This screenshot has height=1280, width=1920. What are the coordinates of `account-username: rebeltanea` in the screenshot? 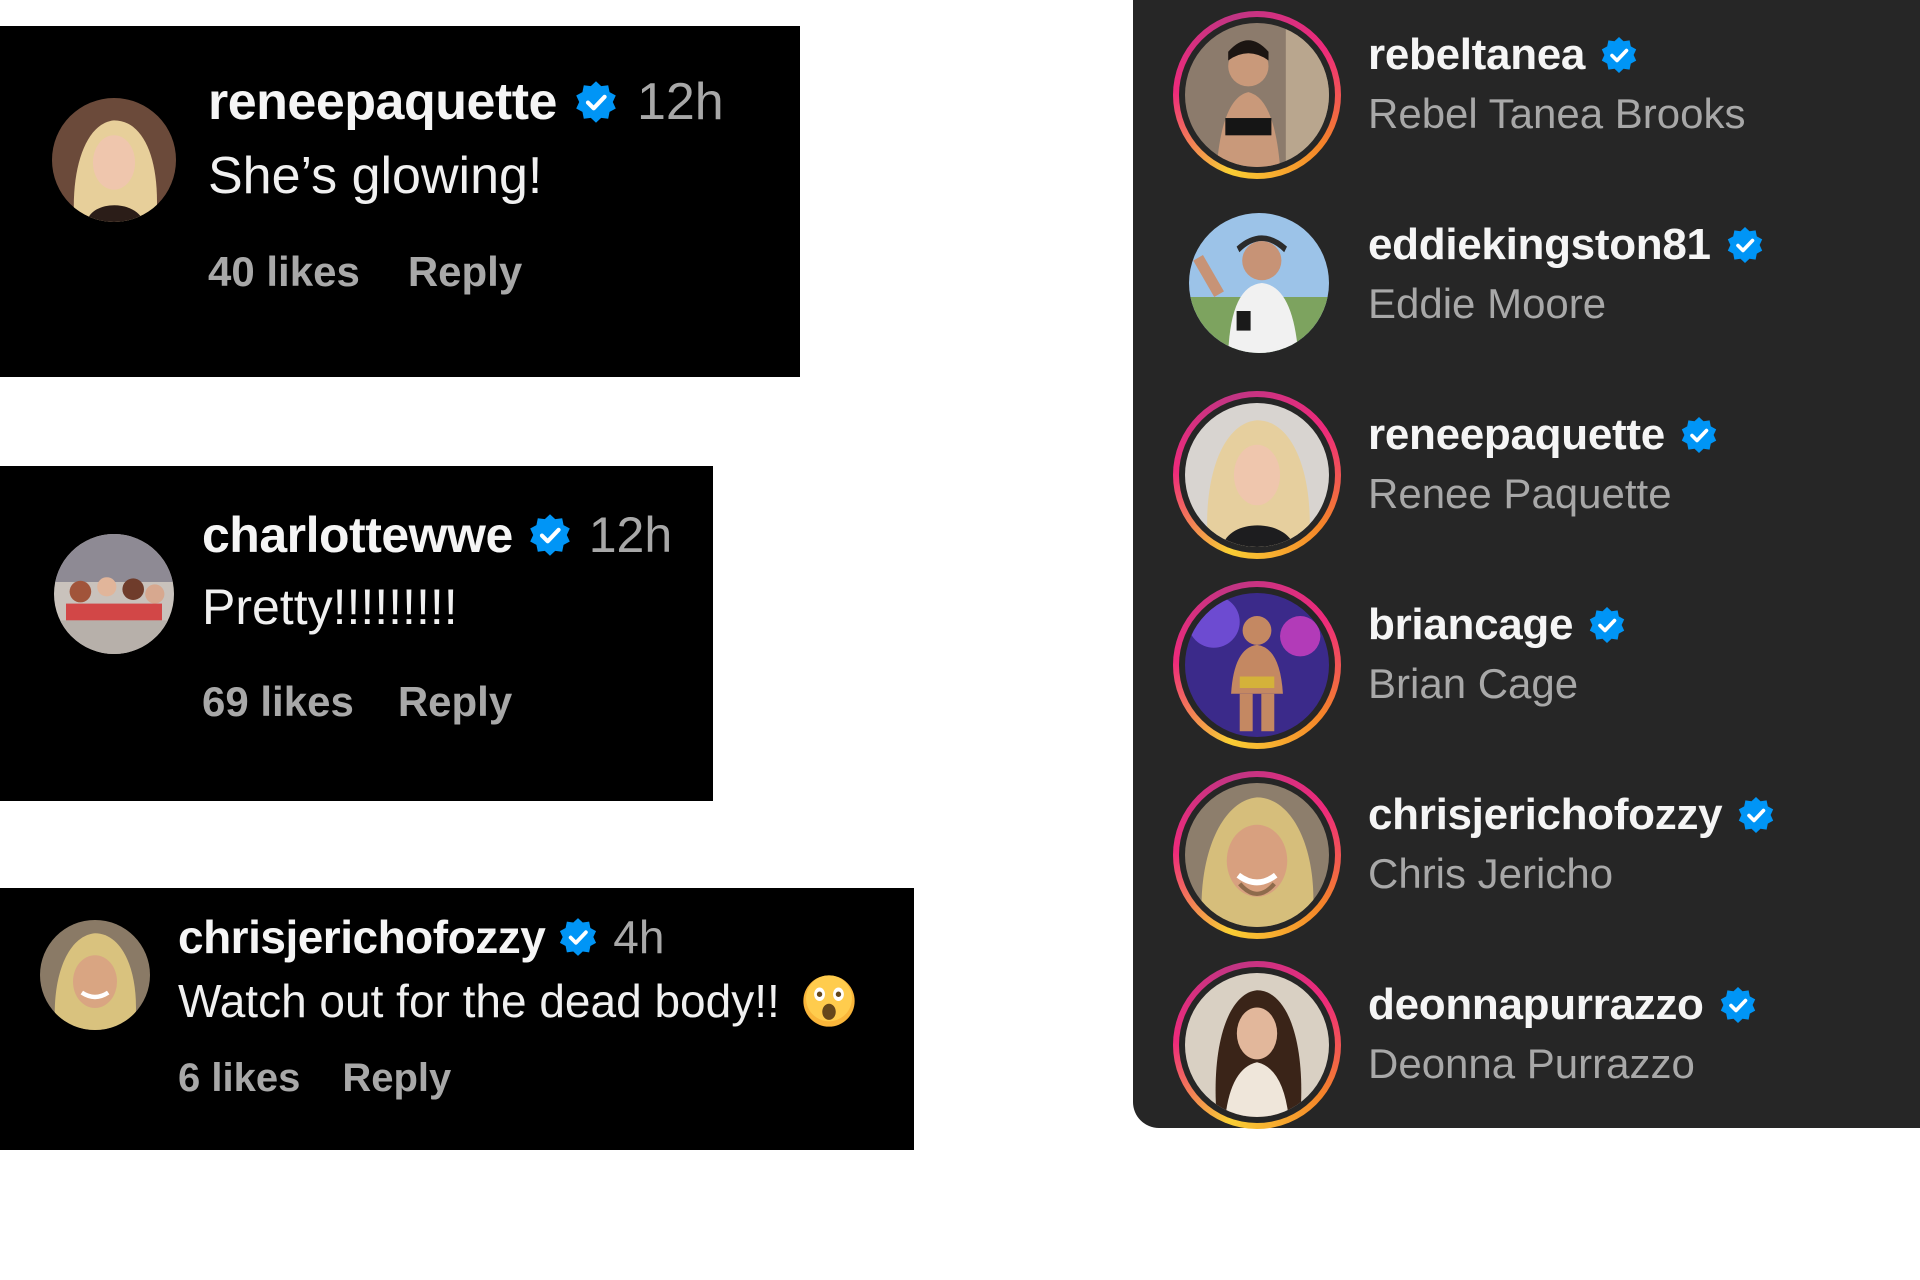 It's located at (1477, 54).